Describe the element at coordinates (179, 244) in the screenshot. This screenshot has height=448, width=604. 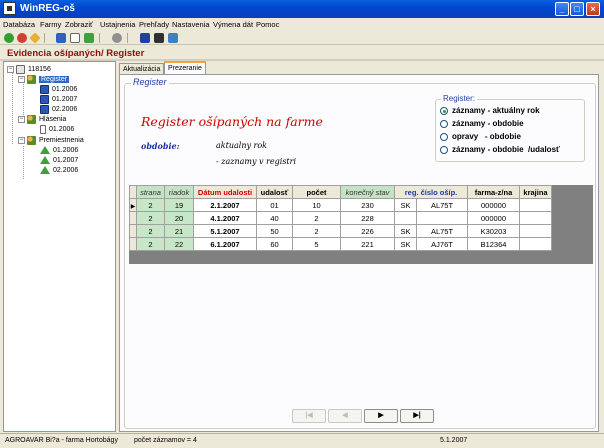
I see `cell-riadok: 22` at that location.